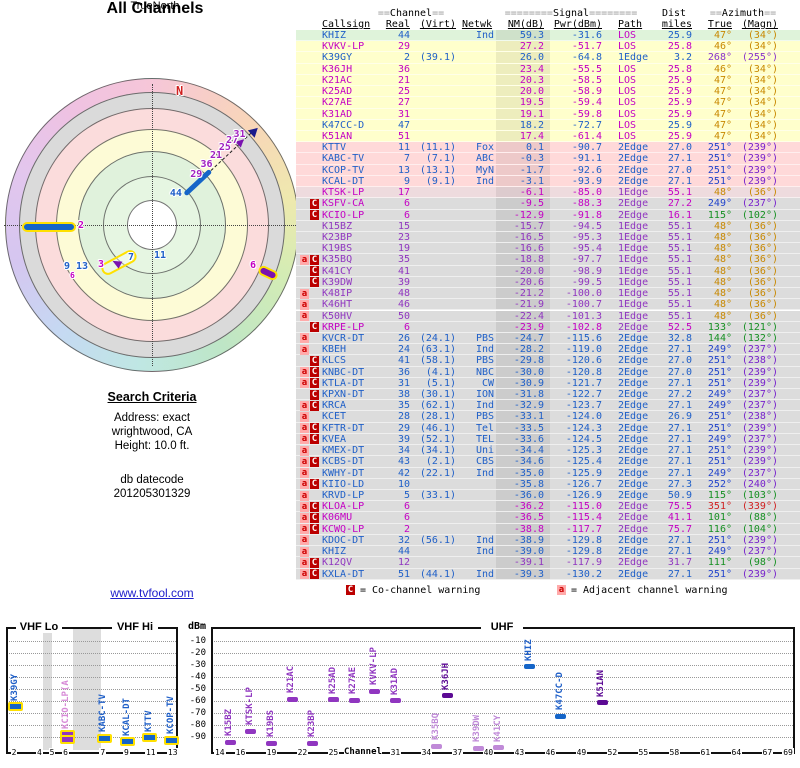  What do you see at coordinates (304, 484) in the screenshot?
I see `adjacent-warning-mark: a` at bounding box center [304, 484].